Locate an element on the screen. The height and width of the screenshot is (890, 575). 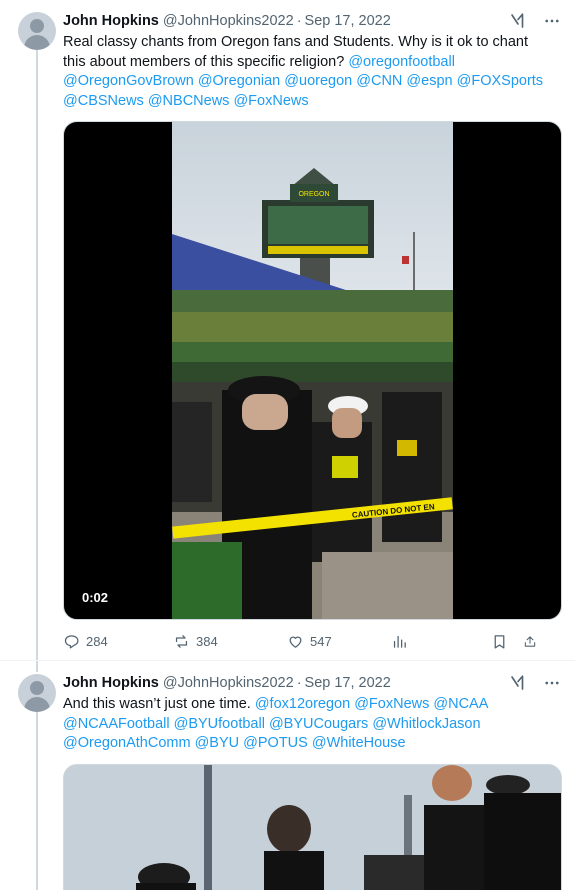
share-button is located at coordinates (533, 641).